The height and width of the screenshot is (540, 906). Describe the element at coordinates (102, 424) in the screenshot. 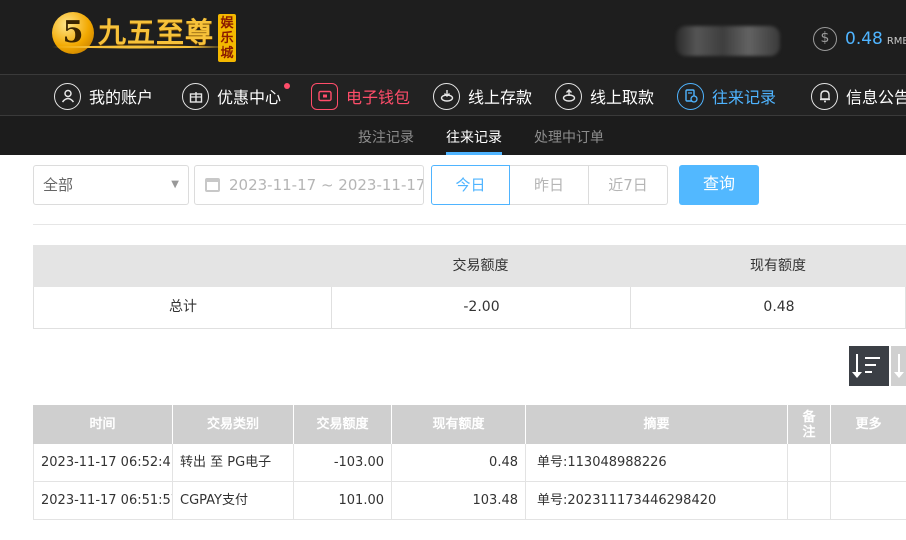

I see `col-header-time: 时间` at that location.